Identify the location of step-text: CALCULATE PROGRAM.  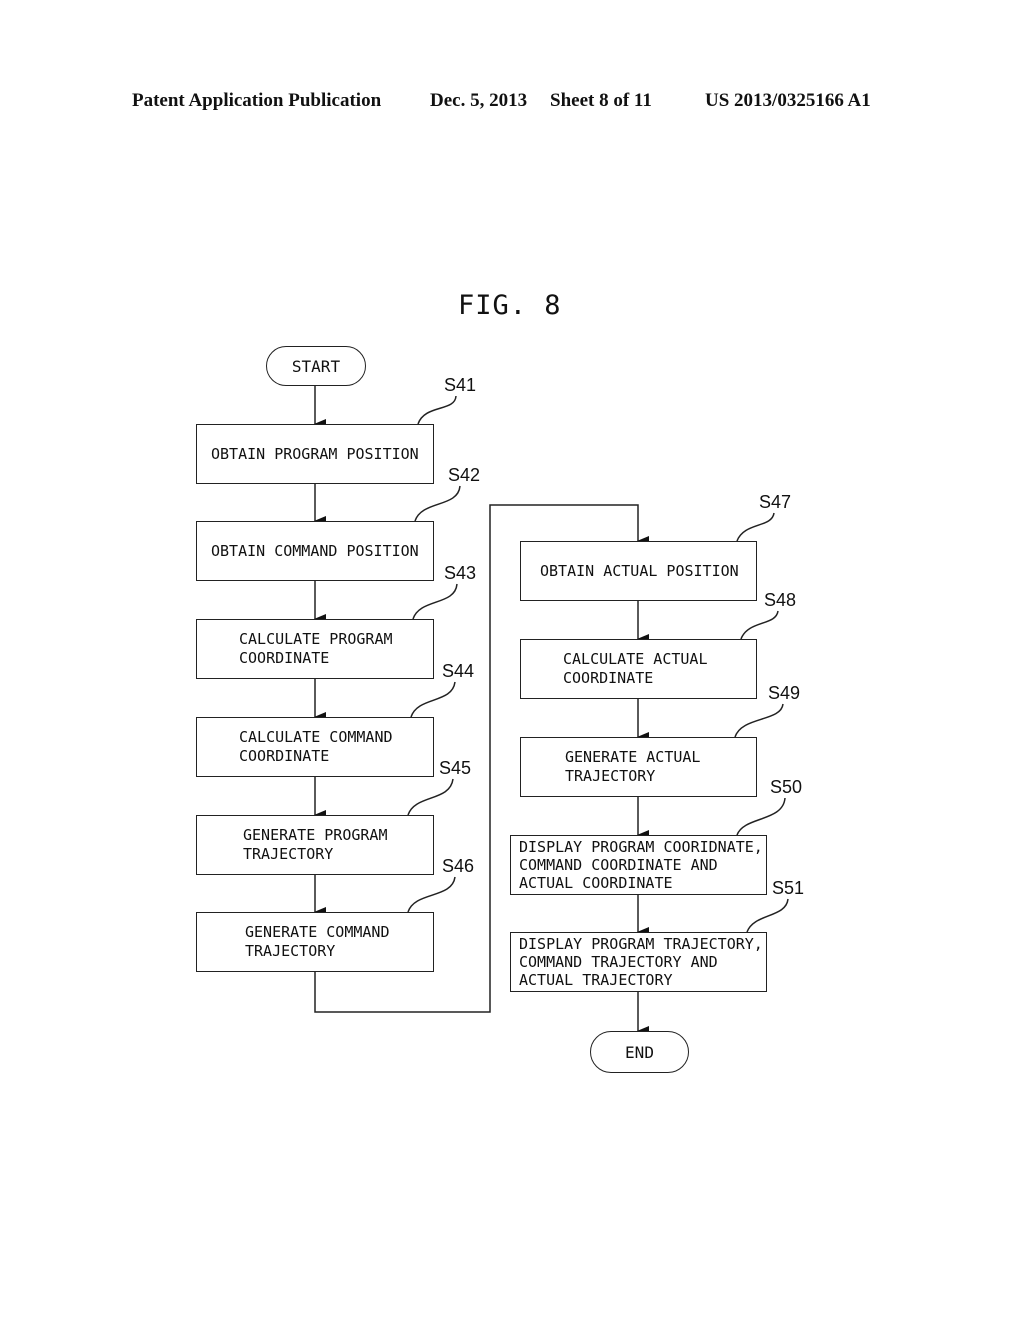
(316, 639).